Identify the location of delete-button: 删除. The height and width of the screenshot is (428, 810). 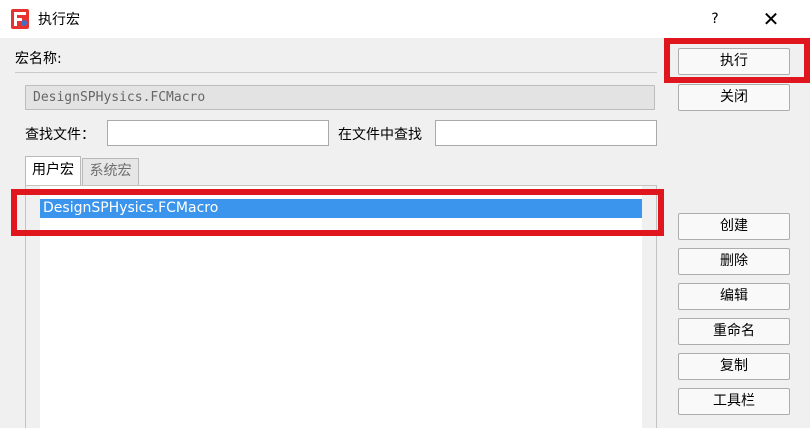
(734, 261).